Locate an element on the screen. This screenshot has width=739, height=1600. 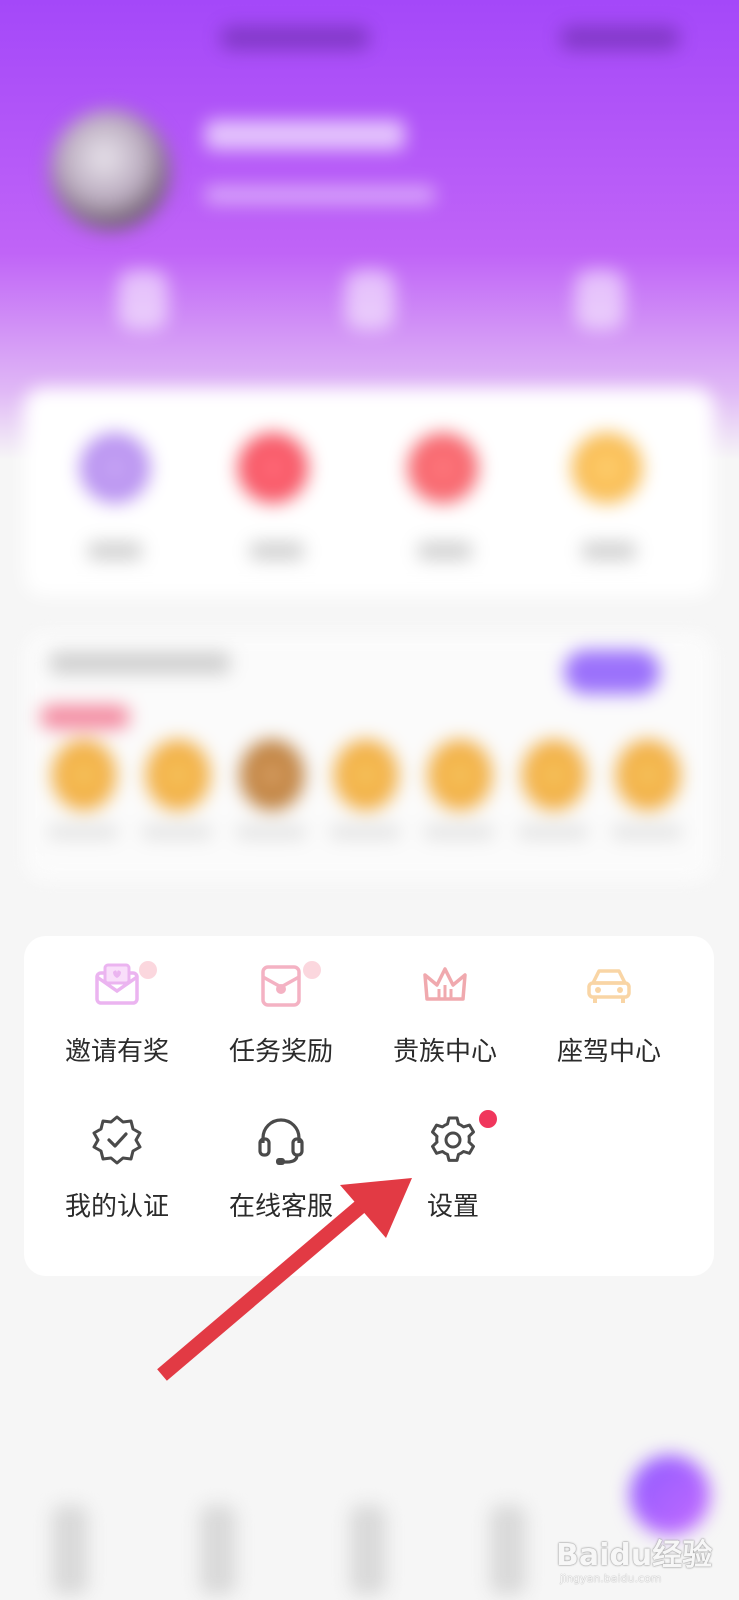
menu-label: 我的认证 is located at coordinates (116, 1207).